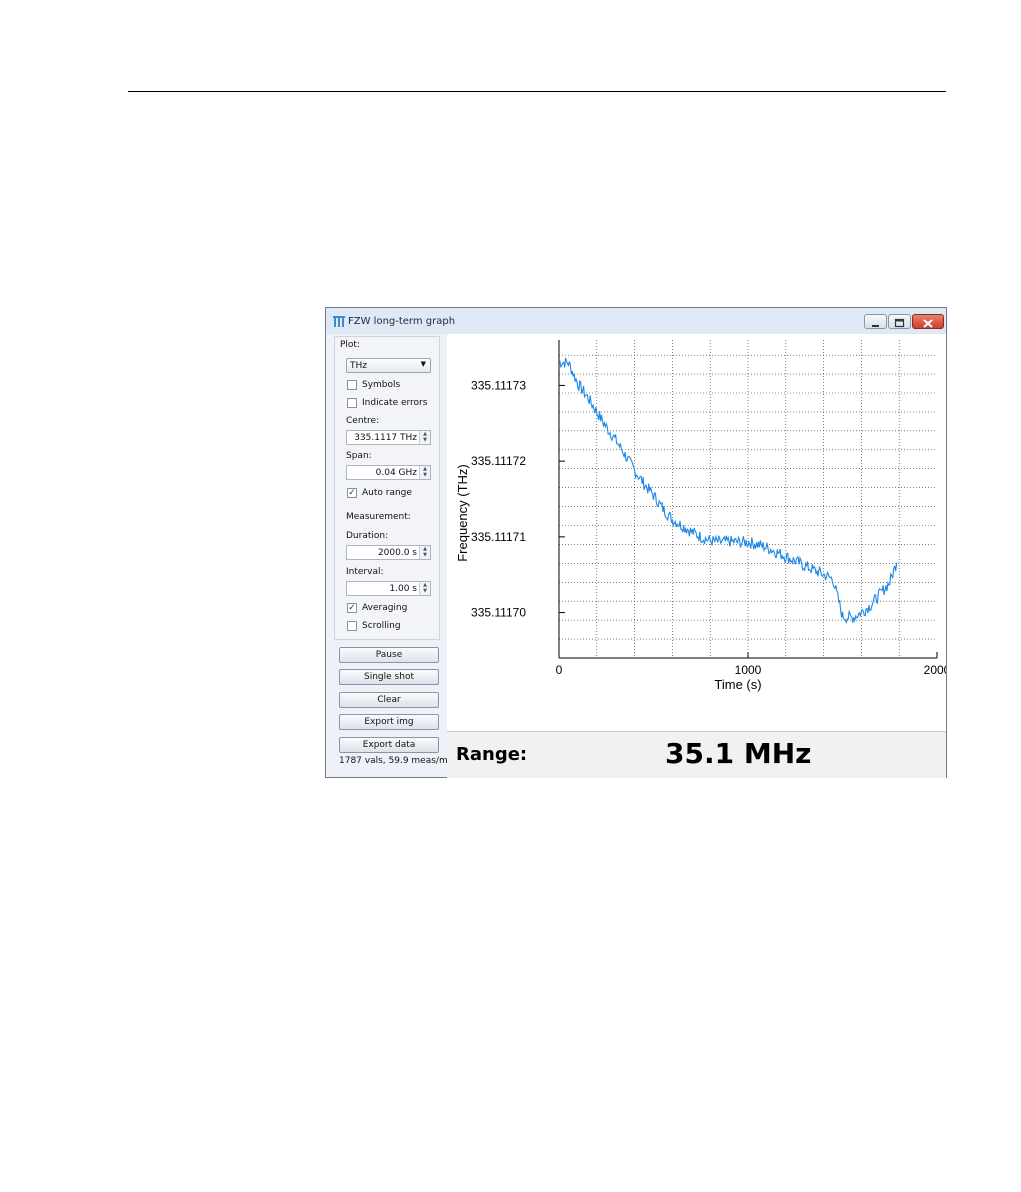 The height and width of the screenshot is (1192, 1021). I want to click on indicate-errors-checkbox, so click(352, 403).